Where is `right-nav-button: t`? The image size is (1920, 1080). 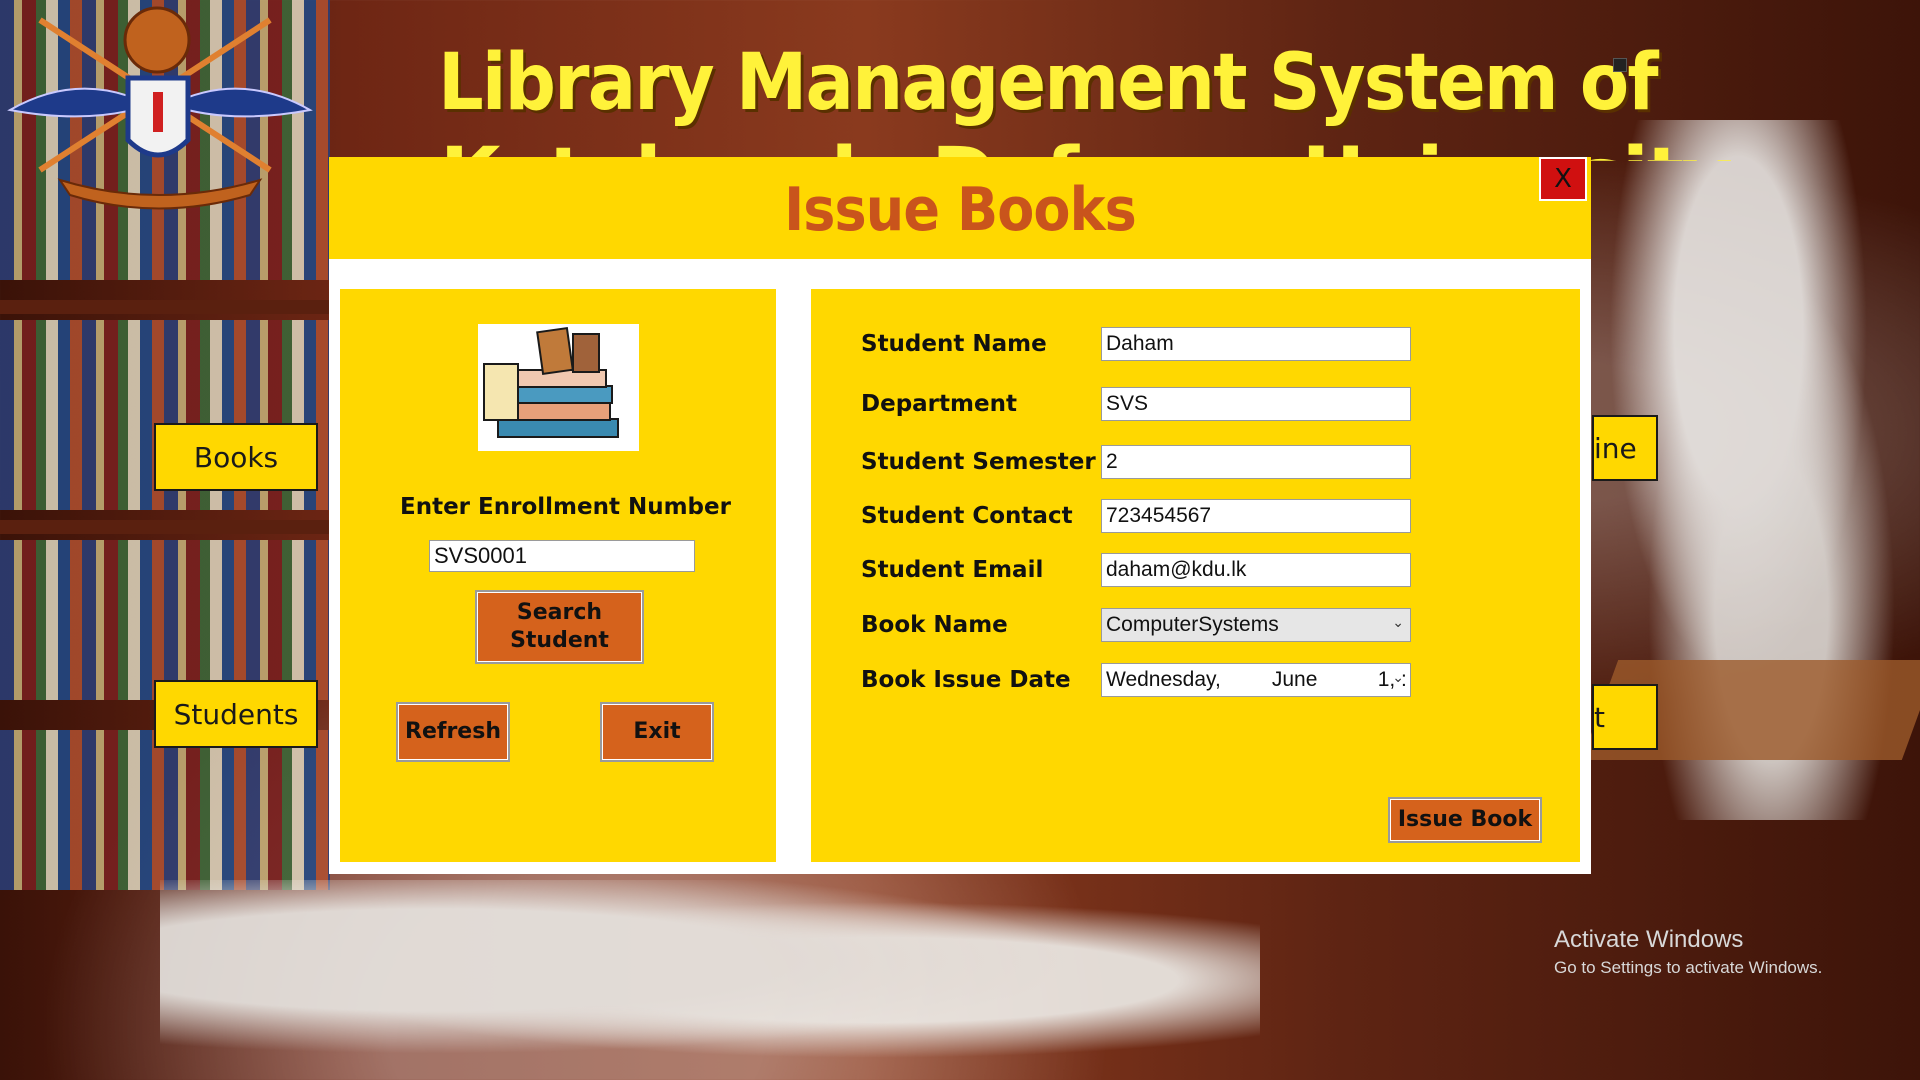
right-nav-button: t is located at coordinates (1625, 717).